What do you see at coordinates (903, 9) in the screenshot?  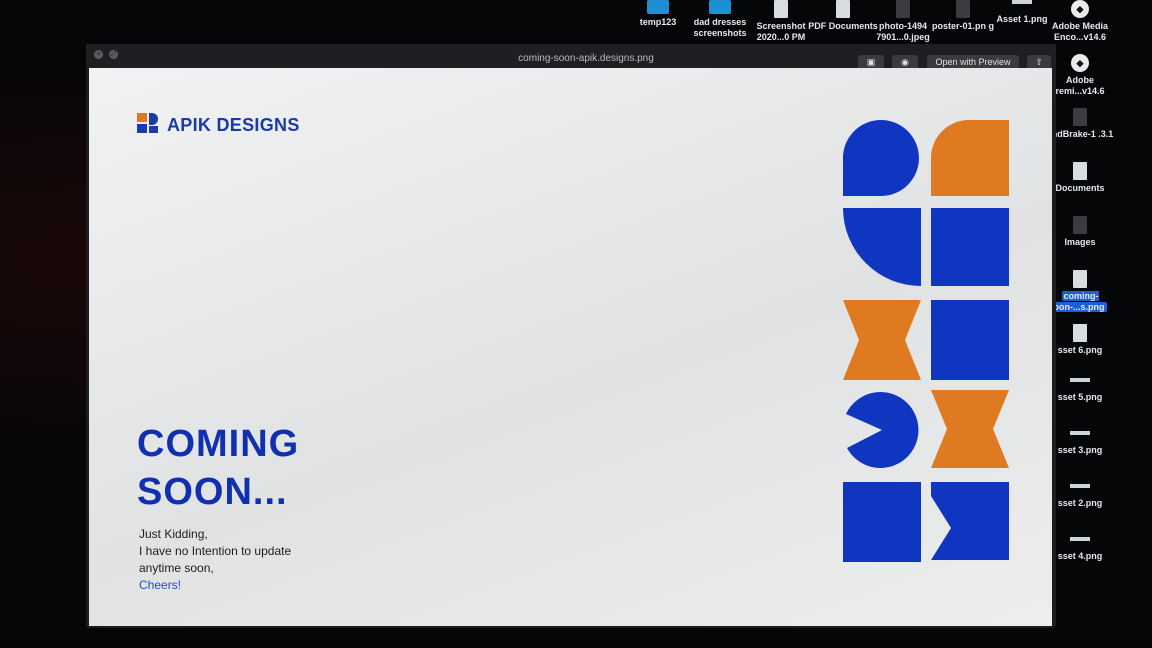 I see `photo-file-icon` at bounding box center [903, 9].